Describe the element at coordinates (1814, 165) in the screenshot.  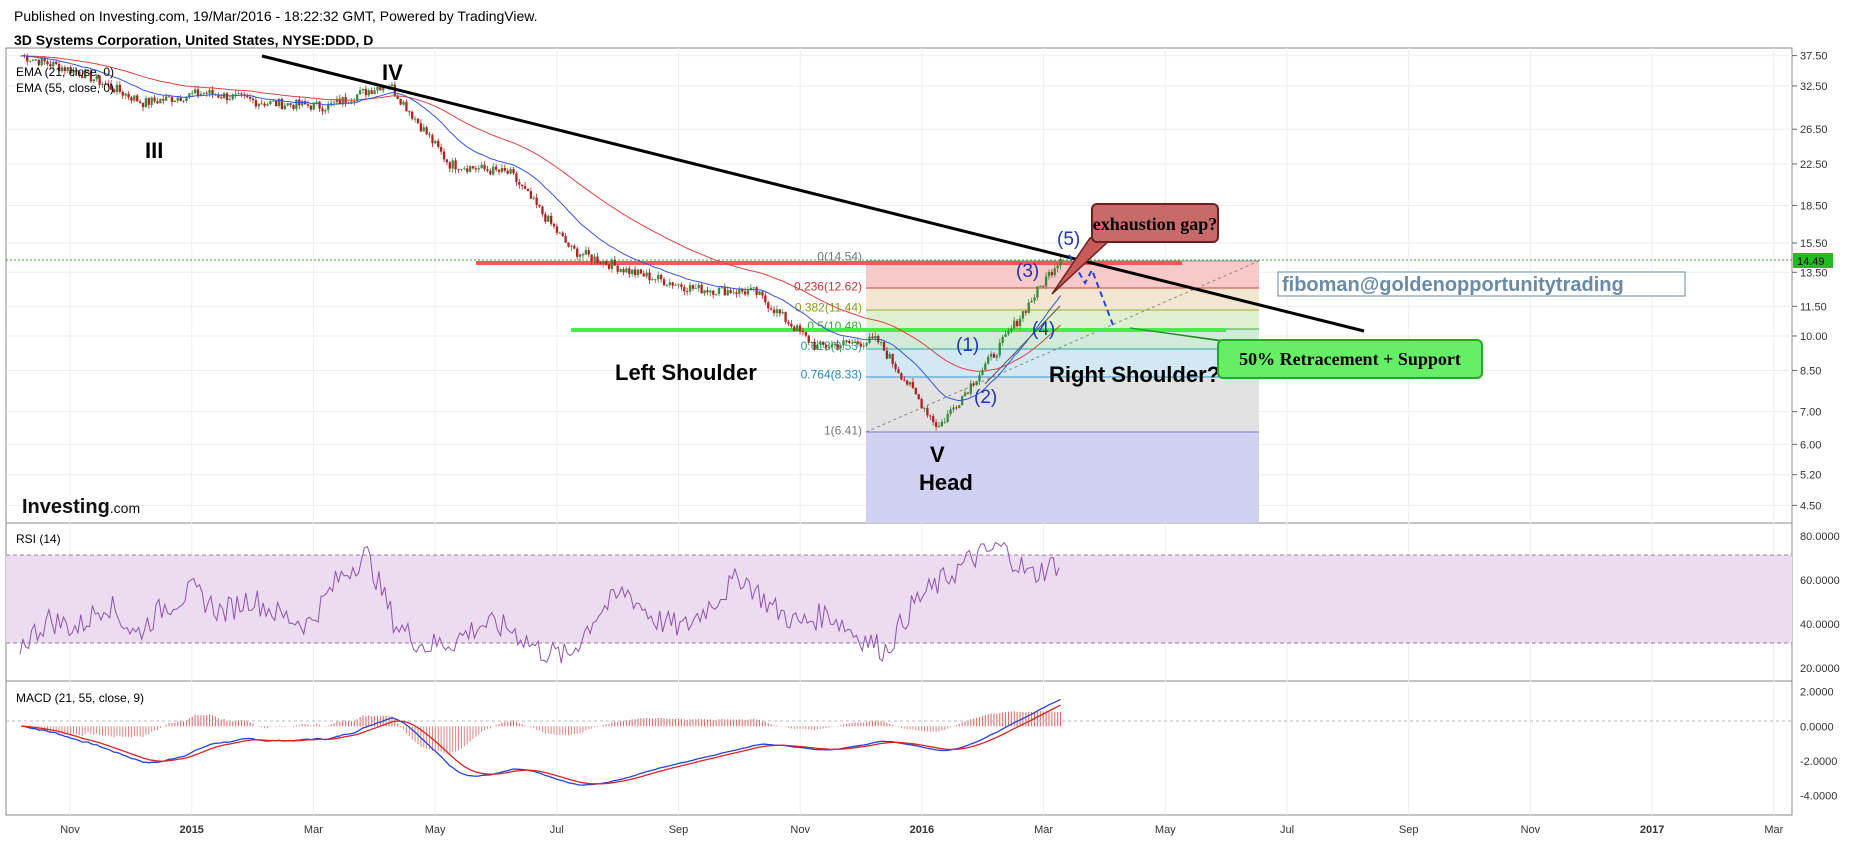
I see `price-tick-label: 22.50` at that location.